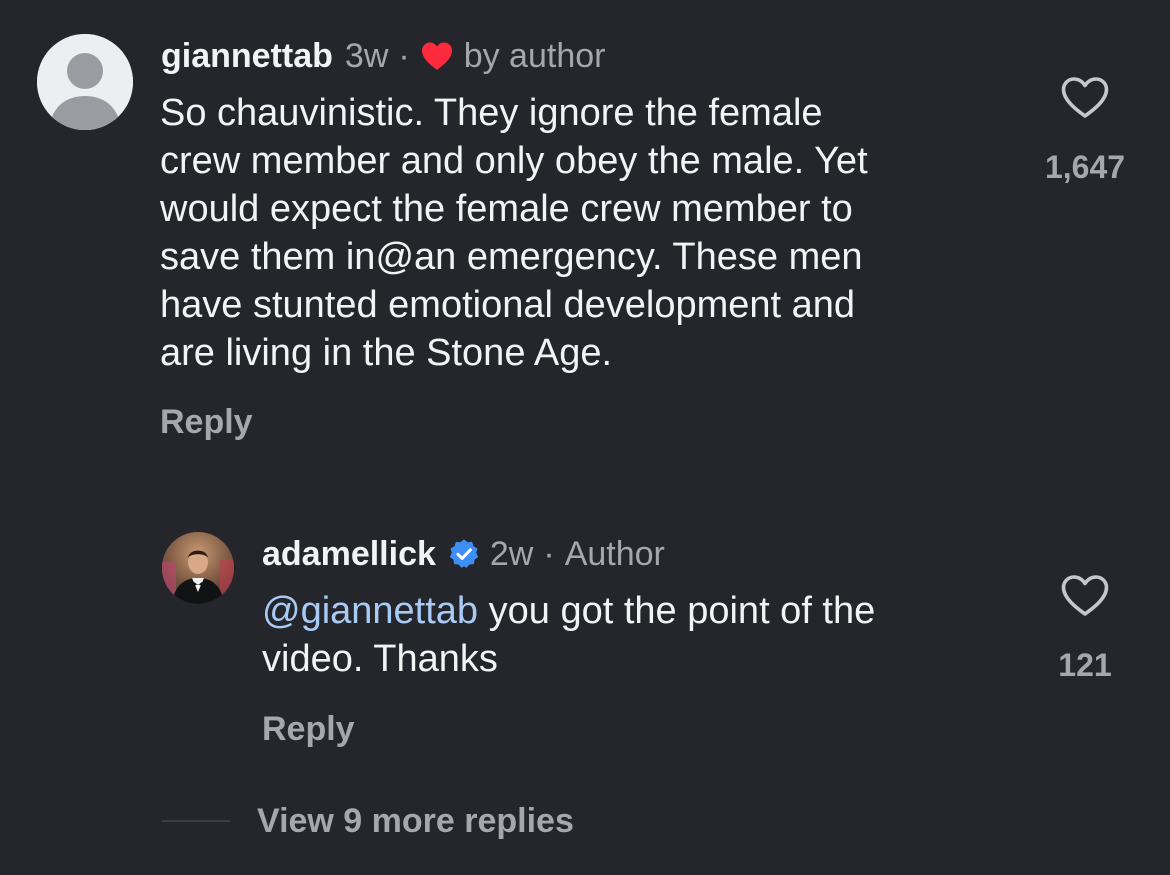  I want to click on reply-text-line: @giannettab you got the point of the, so click(642, 611).